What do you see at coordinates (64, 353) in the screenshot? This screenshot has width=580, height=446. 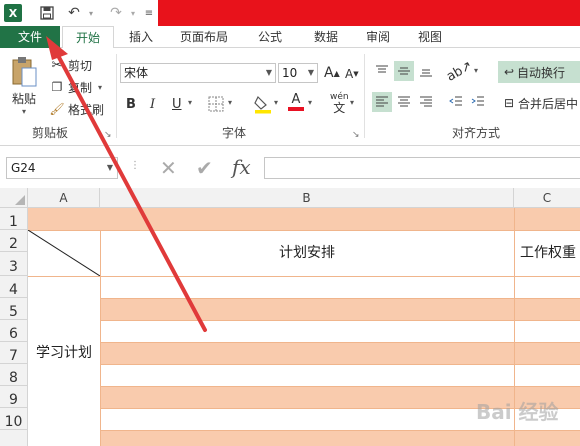 I see `cell-a4-study-plan: 学习计划` at bounding box center [64, 353].